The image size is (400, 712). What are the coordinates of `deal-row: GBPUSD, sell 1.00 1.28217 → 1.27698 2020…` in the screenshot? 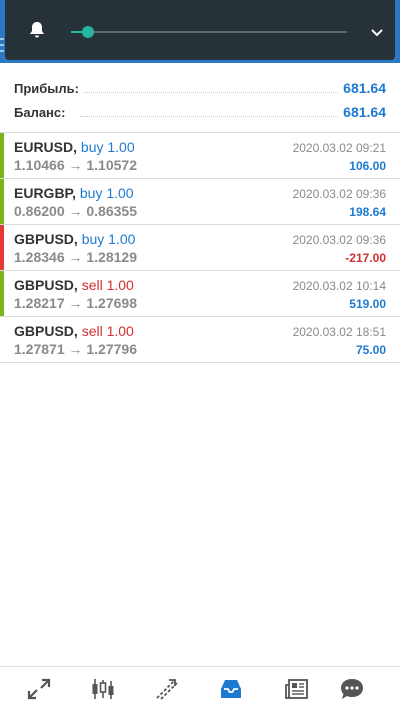 It's located at (200, 294).